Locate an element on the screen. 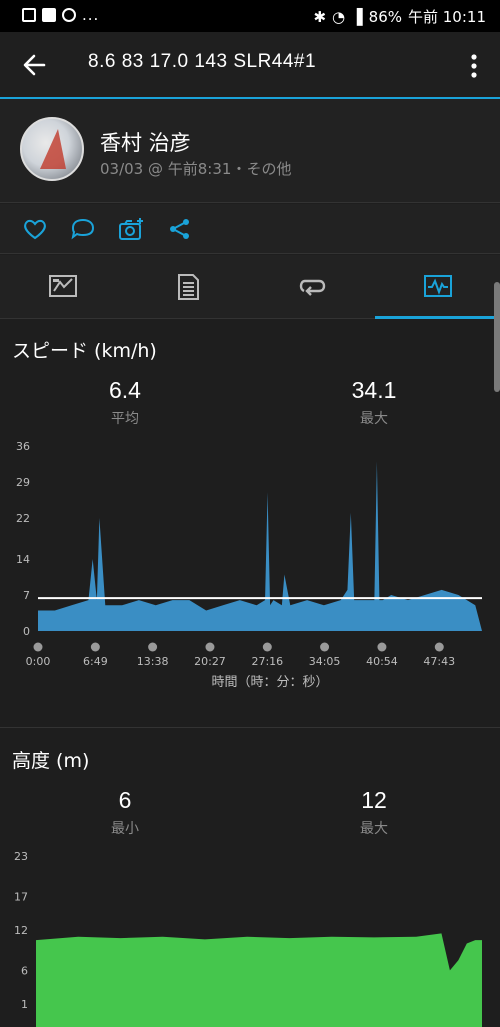 This screenshot has height=1027, width=500. x-tick-label: 40:54 is located at coordinates (382, 661).